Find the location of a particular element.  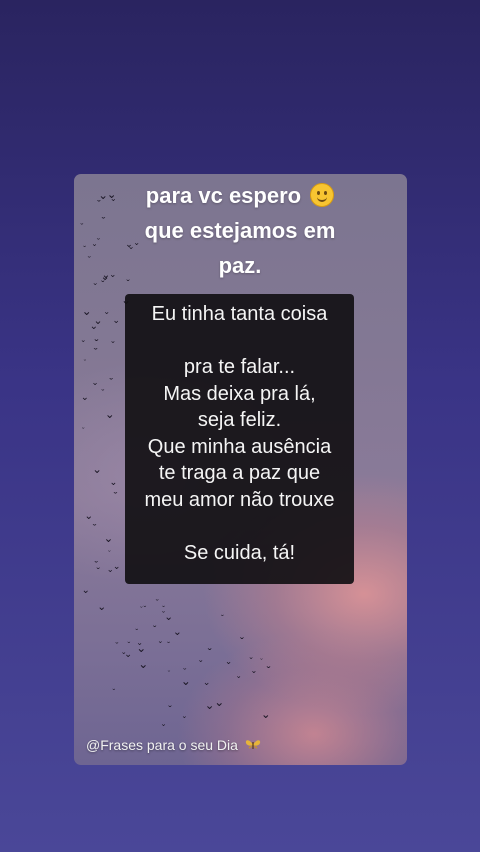

watermark: @Frases para o seu Dia is located at coordinates (173, 745).